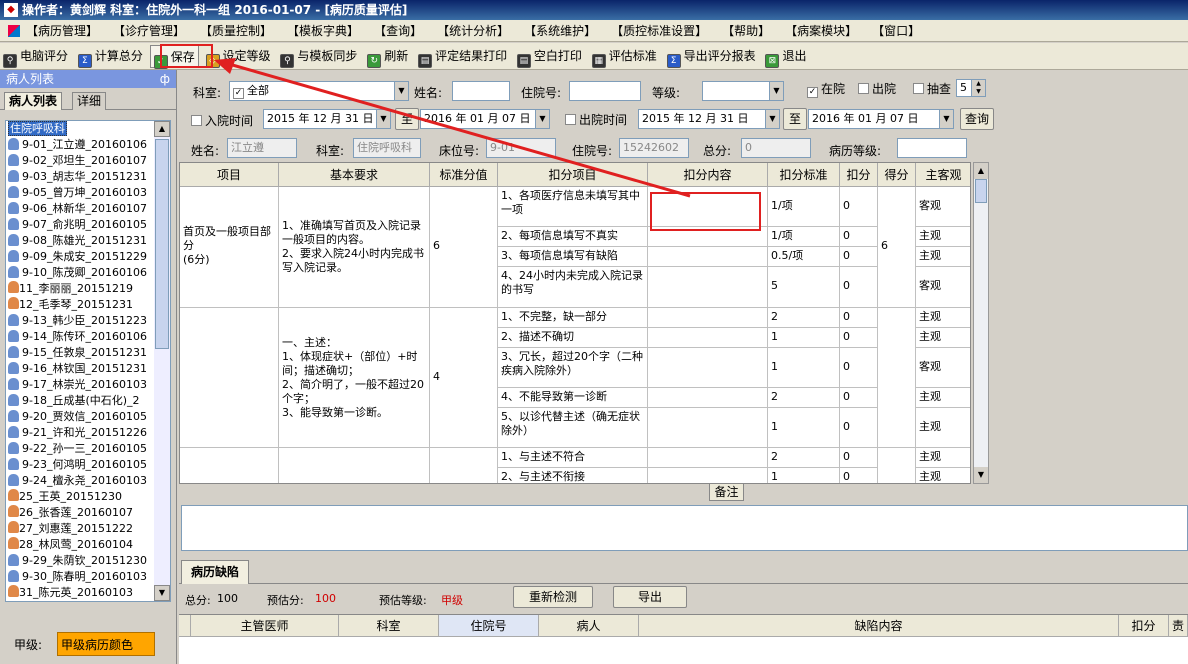 Image resolution: width=1188 pixels, height=664 pixels. Describe the element at coordinates (165, 79) in the screenshot. I see `pin-icon: ф` at that location.